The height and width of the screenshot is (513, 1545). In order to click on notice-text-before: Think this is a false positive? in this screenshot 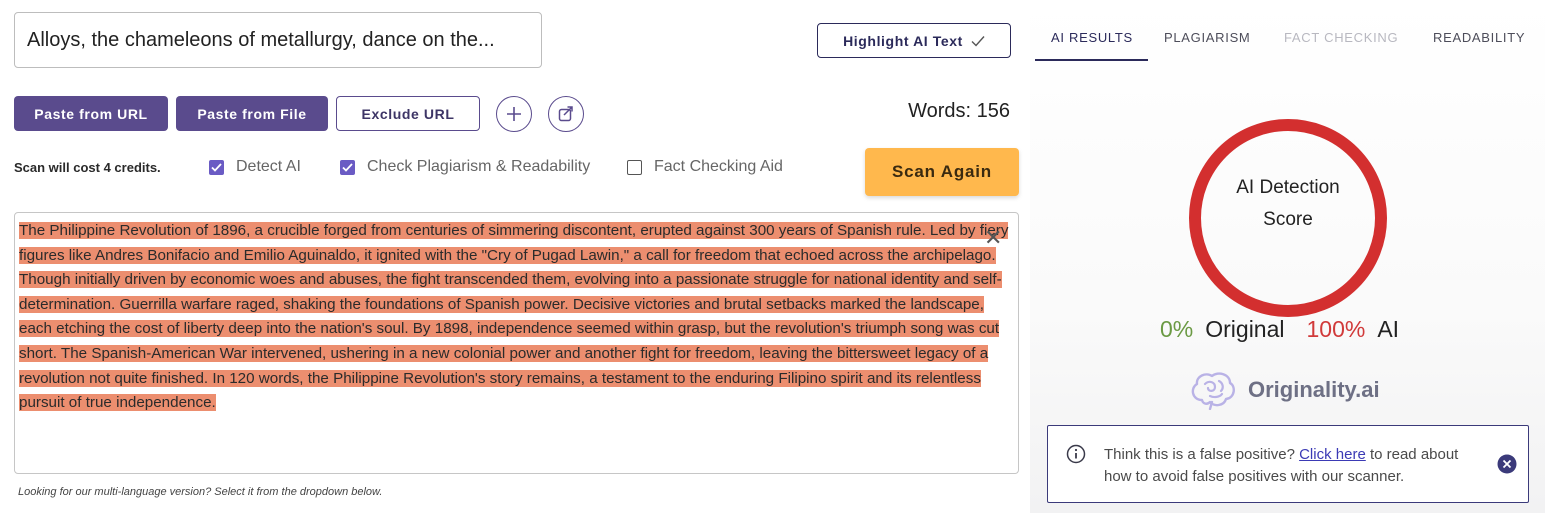, I will do `click(1202, 454)`.